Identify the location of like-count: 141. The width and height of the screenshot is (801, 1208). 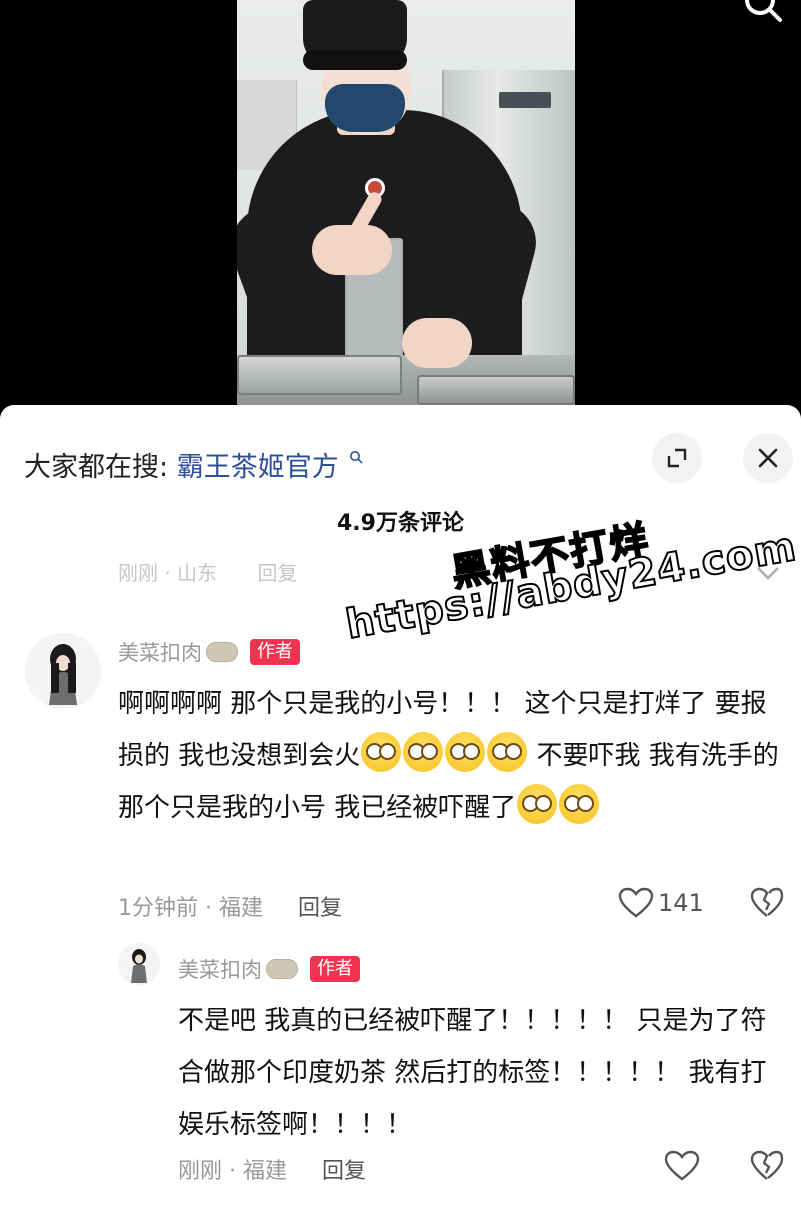
(681, 903).